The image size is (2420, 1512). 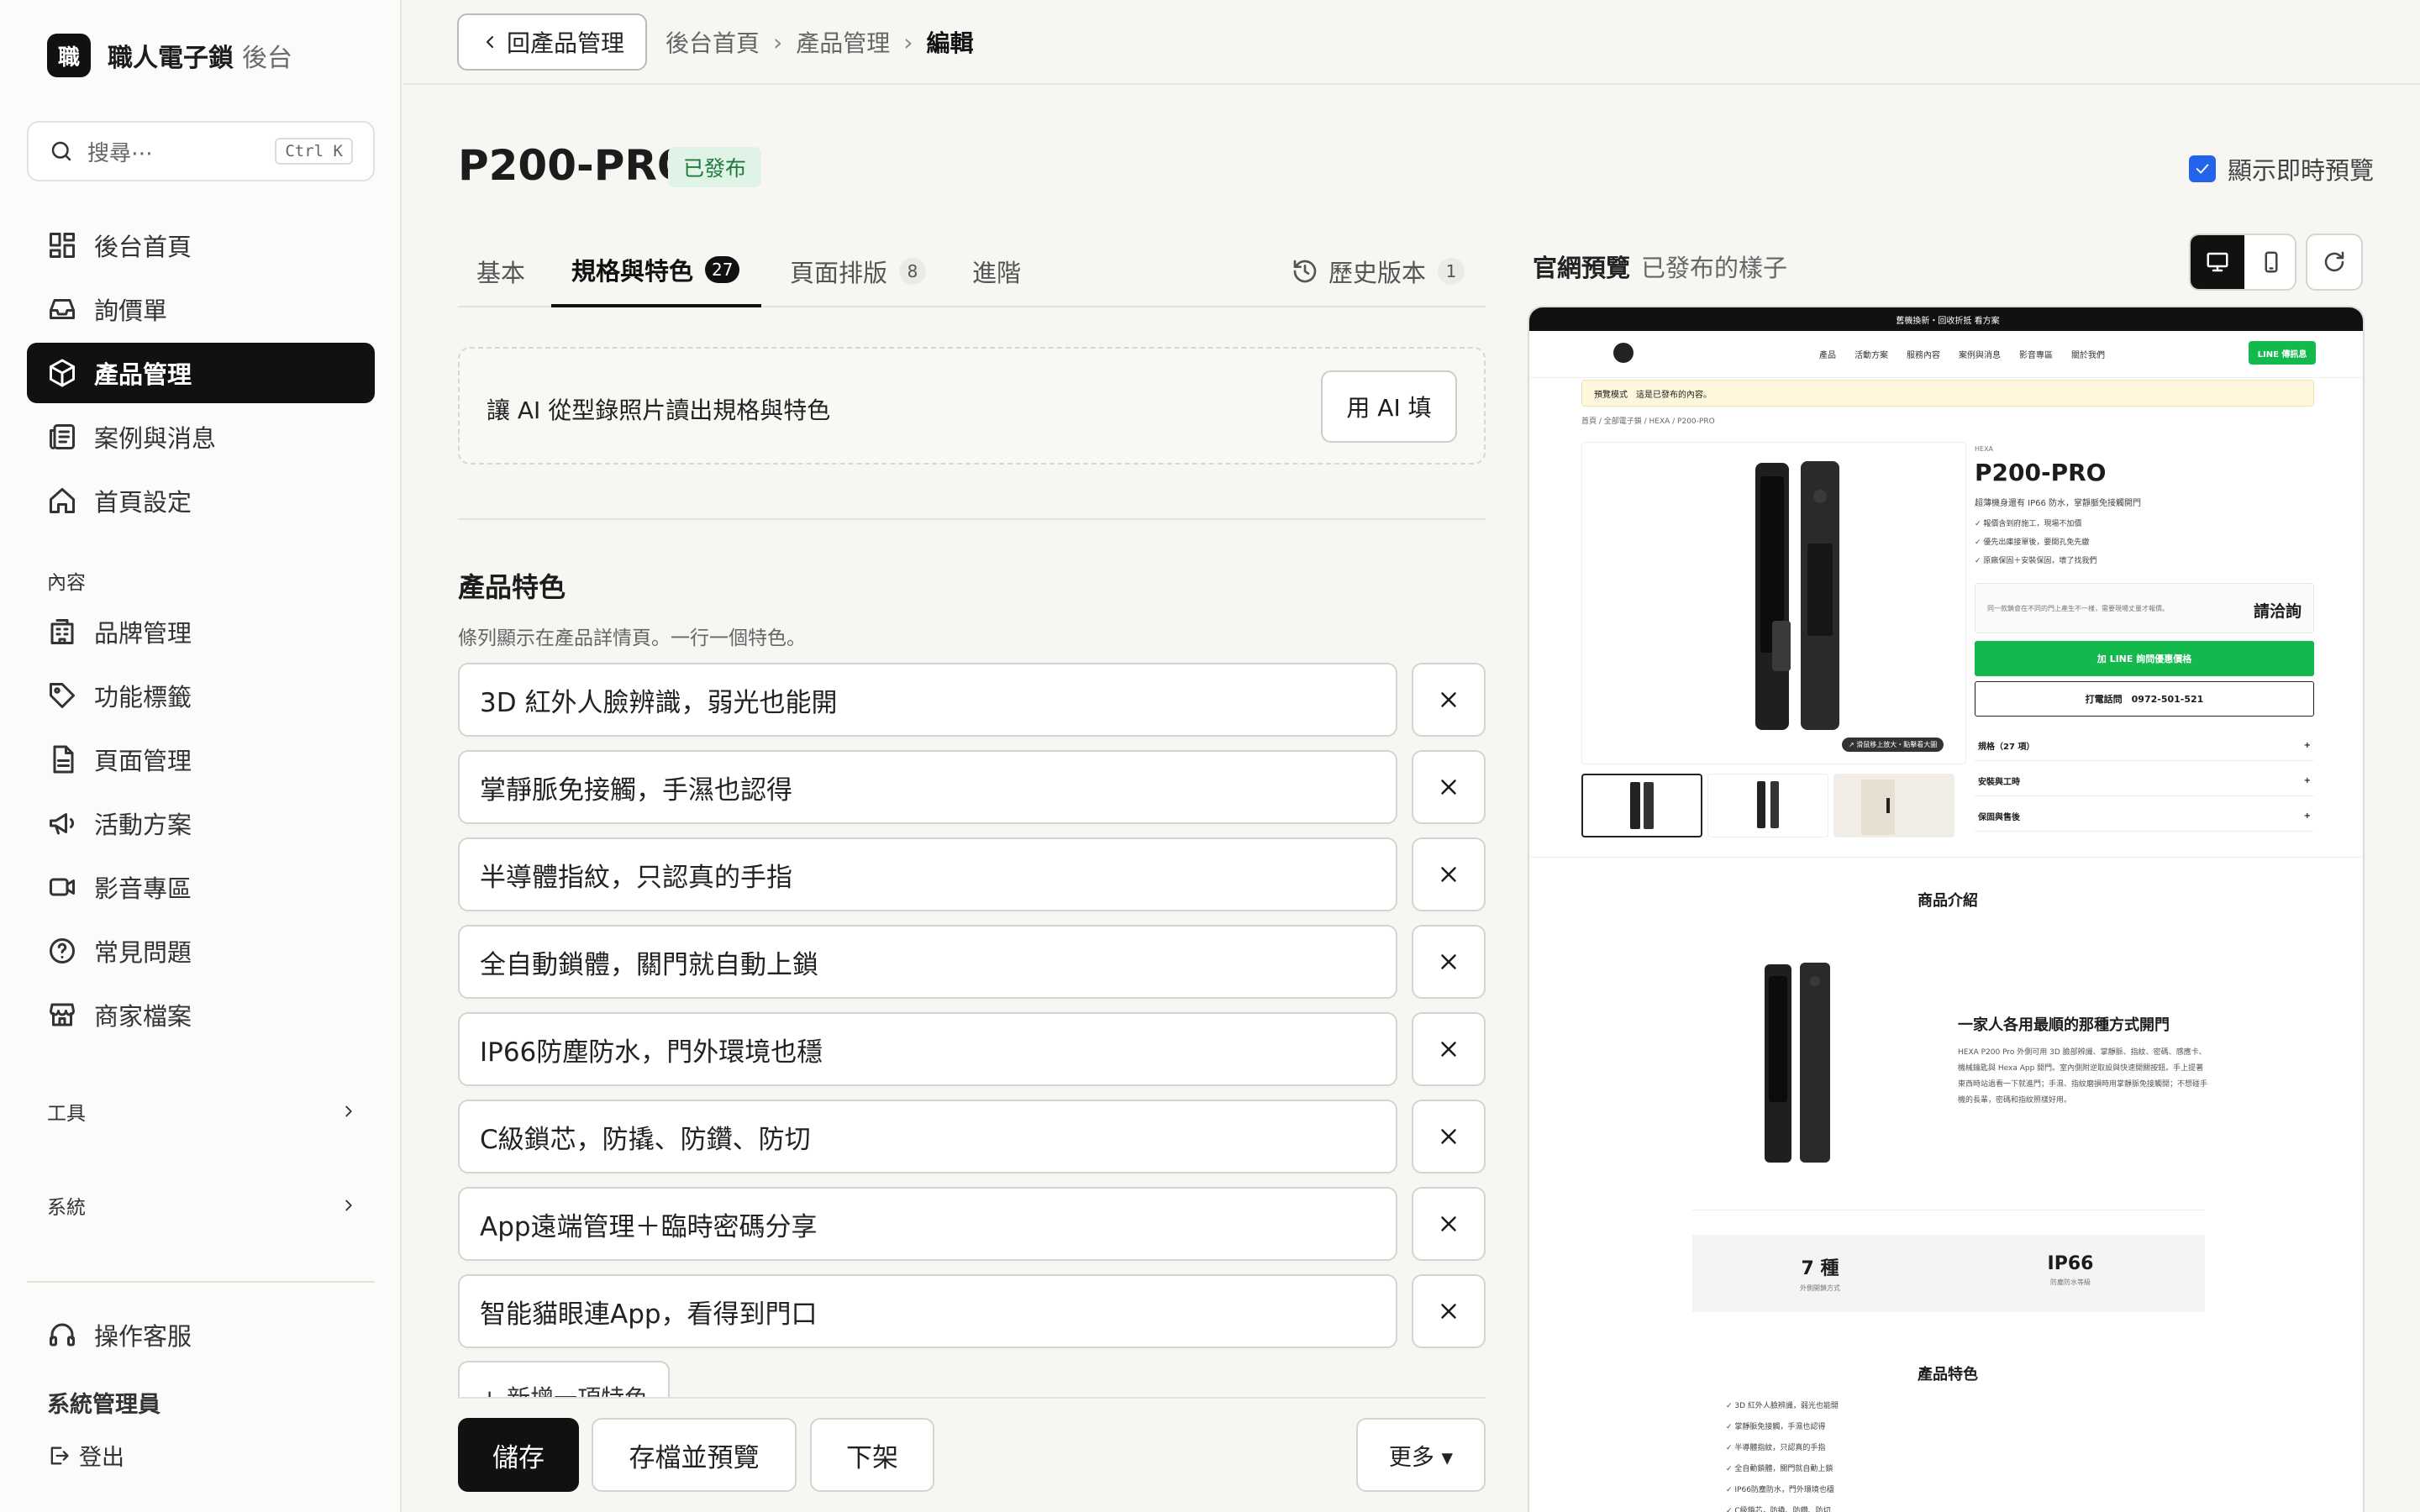 I want to click on add-feature-button: + 新增一項特色, so click(x=564, y=1379).